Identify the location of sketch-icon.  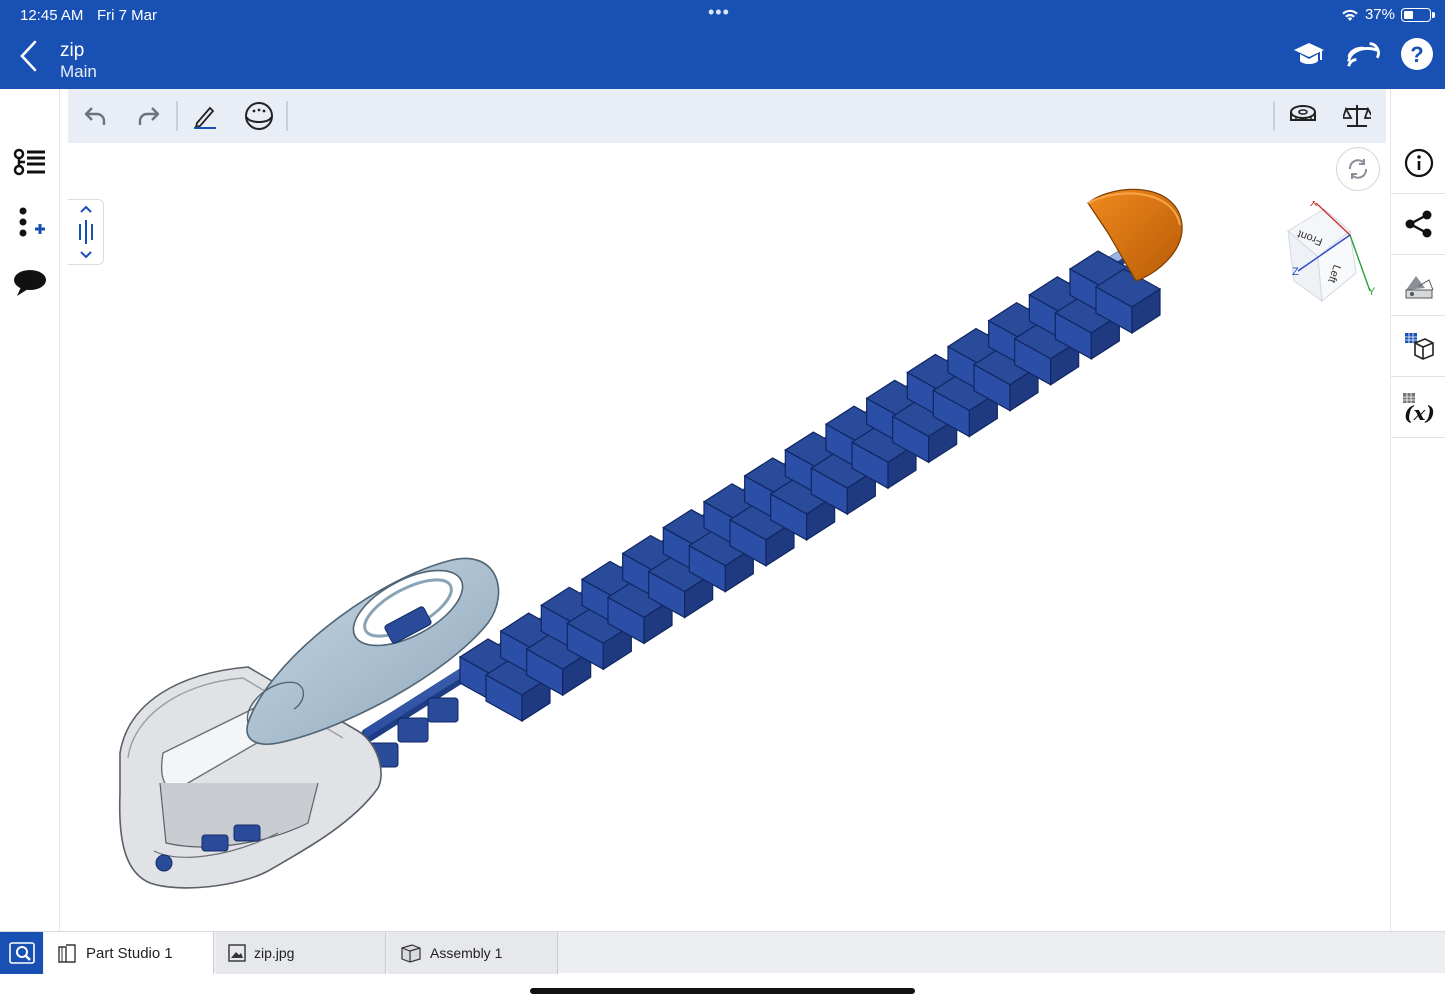
(205, 116).